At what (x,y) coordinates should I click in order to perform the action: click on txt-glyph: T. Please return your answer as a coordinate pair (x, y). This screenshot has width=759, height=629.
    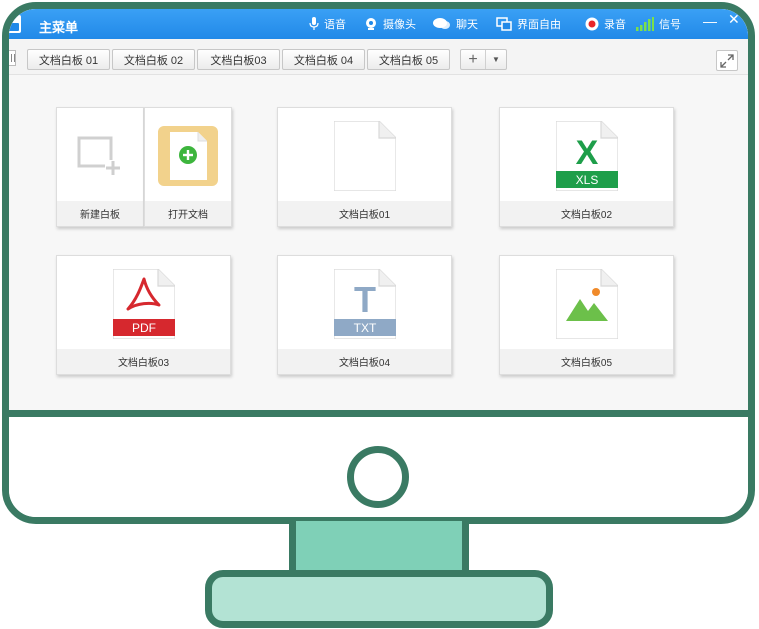
    Looking at the image, I should click on (365, 299).